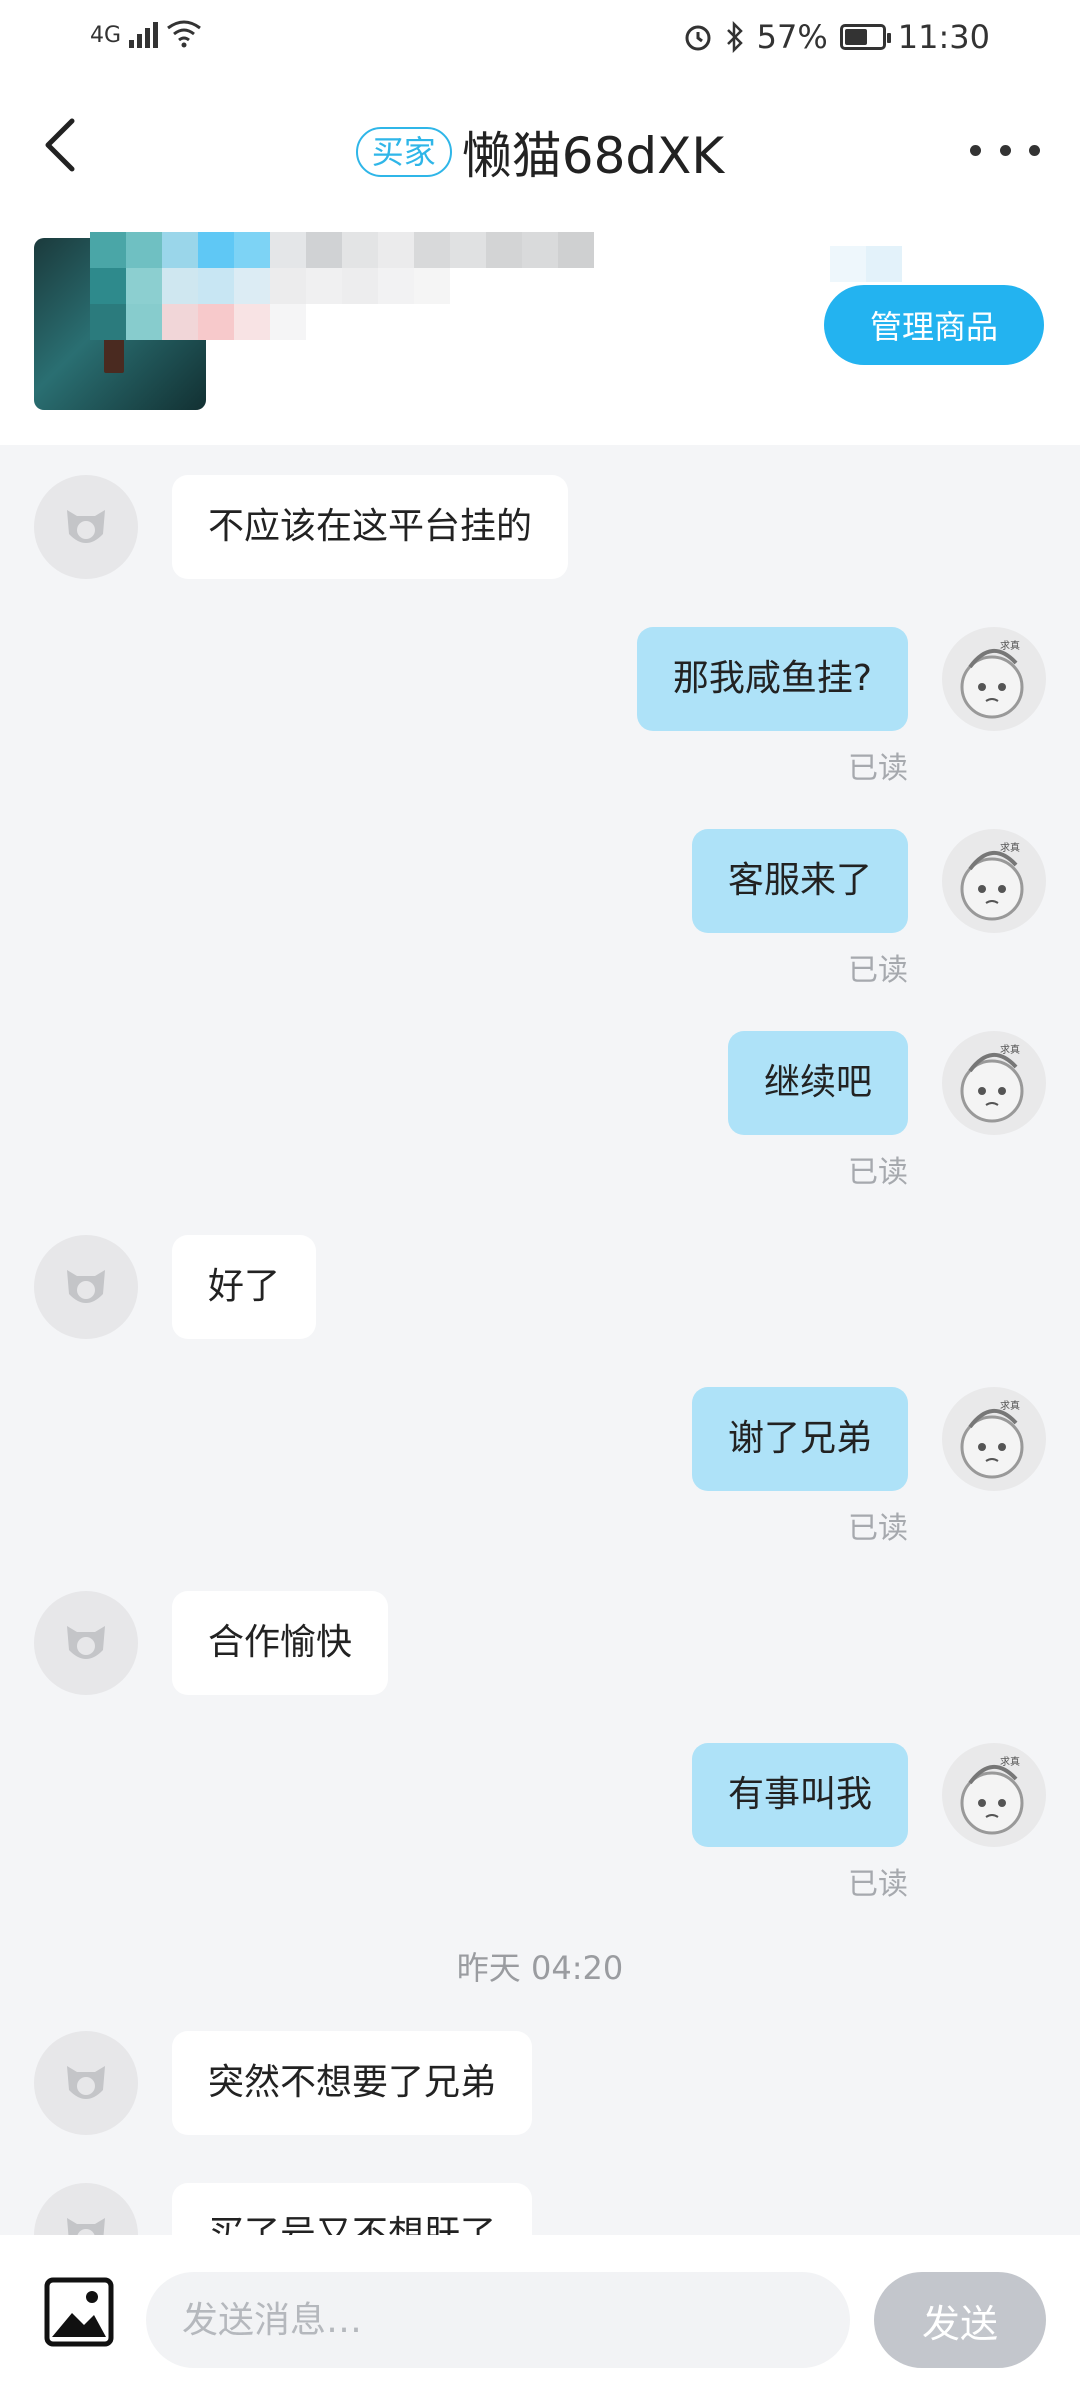 Image resolution: width=1080 pixels, height=2400 pixels. Describe the element at coordinates (836, 37) in the screenshot. I see `status-right: 57% 11:30` at that location.